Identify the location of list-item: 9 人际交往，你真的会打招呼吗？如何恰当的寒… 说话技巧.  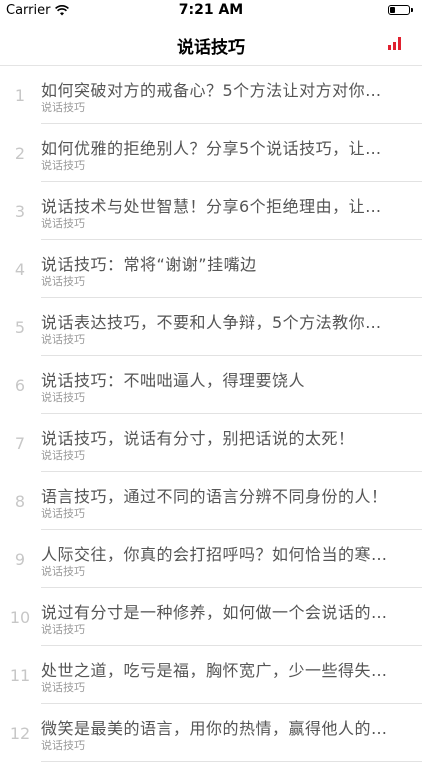
(211, 559).